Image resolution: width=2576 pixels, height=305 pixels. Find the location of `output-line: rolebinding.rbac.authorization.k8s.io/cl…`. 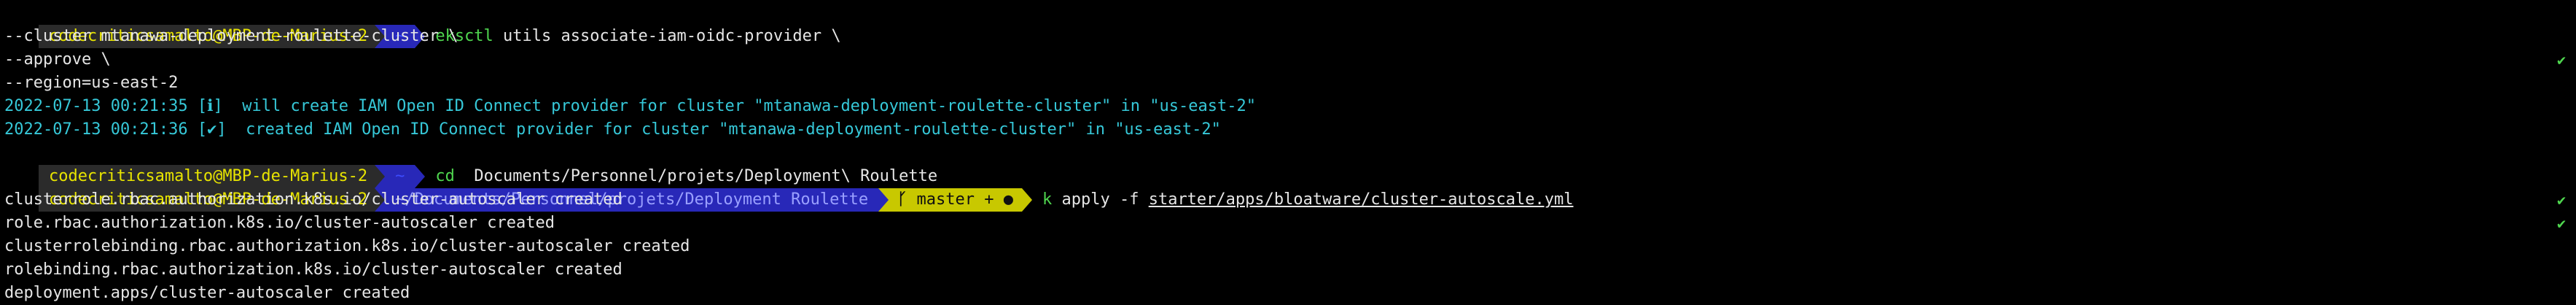

output-line: rolebinding.rbac.authorization.k8s.io/cl… is located at coordinates (313, 269).